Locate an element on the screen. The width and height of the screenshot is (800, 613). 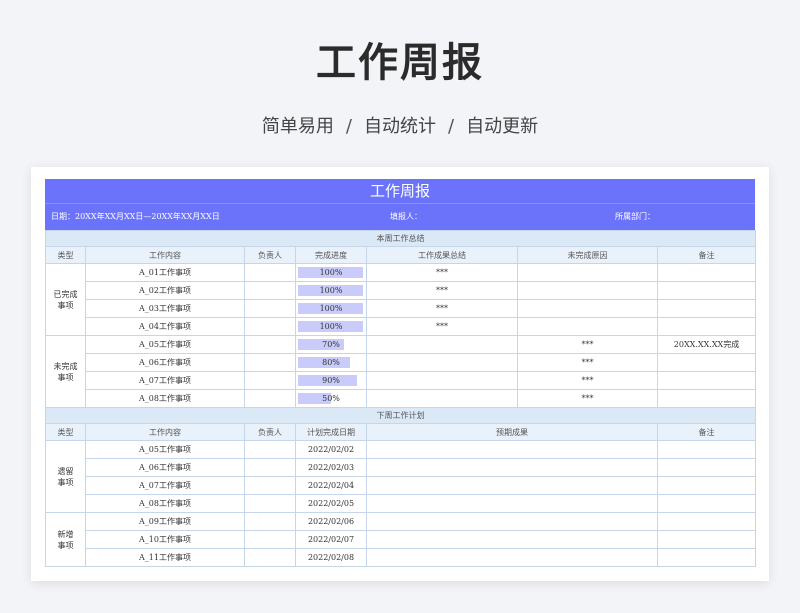
type-cell: 遗留 事项 is located at coordinates (65, 476).